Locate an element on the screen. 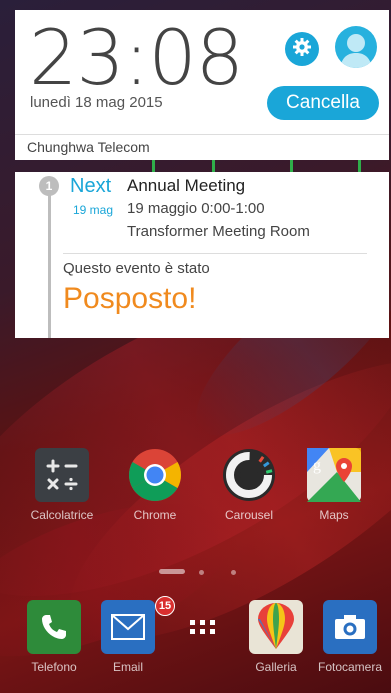 The width and height of the screenshot is (391, 693). clock-date: lunedì 18 mag 2015 is located at coordinates (96, 102).